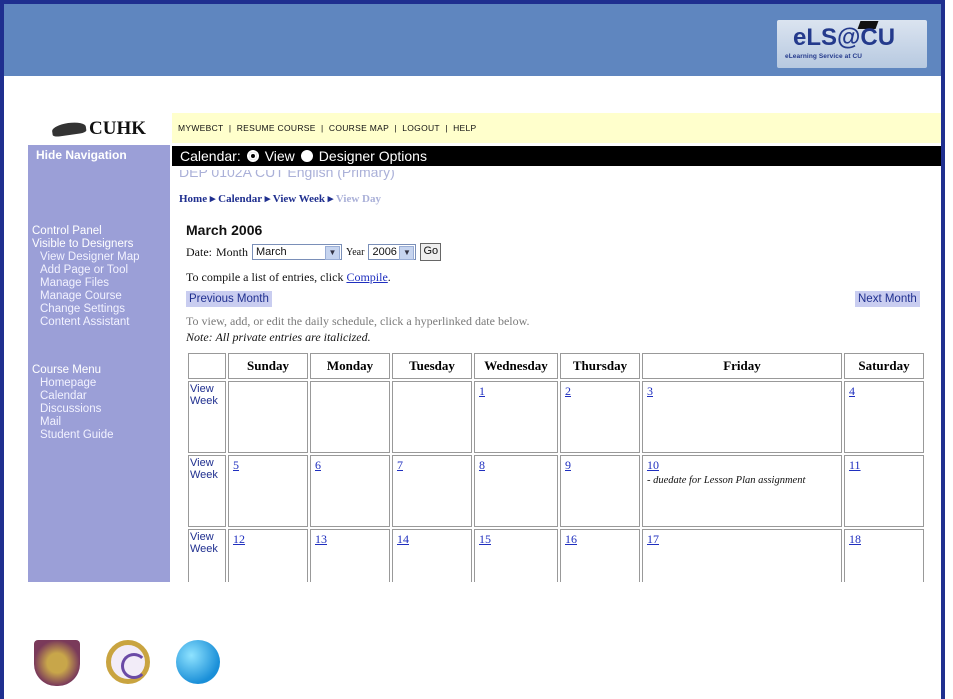  I want to click on date-link: 5, so click(236, 465).